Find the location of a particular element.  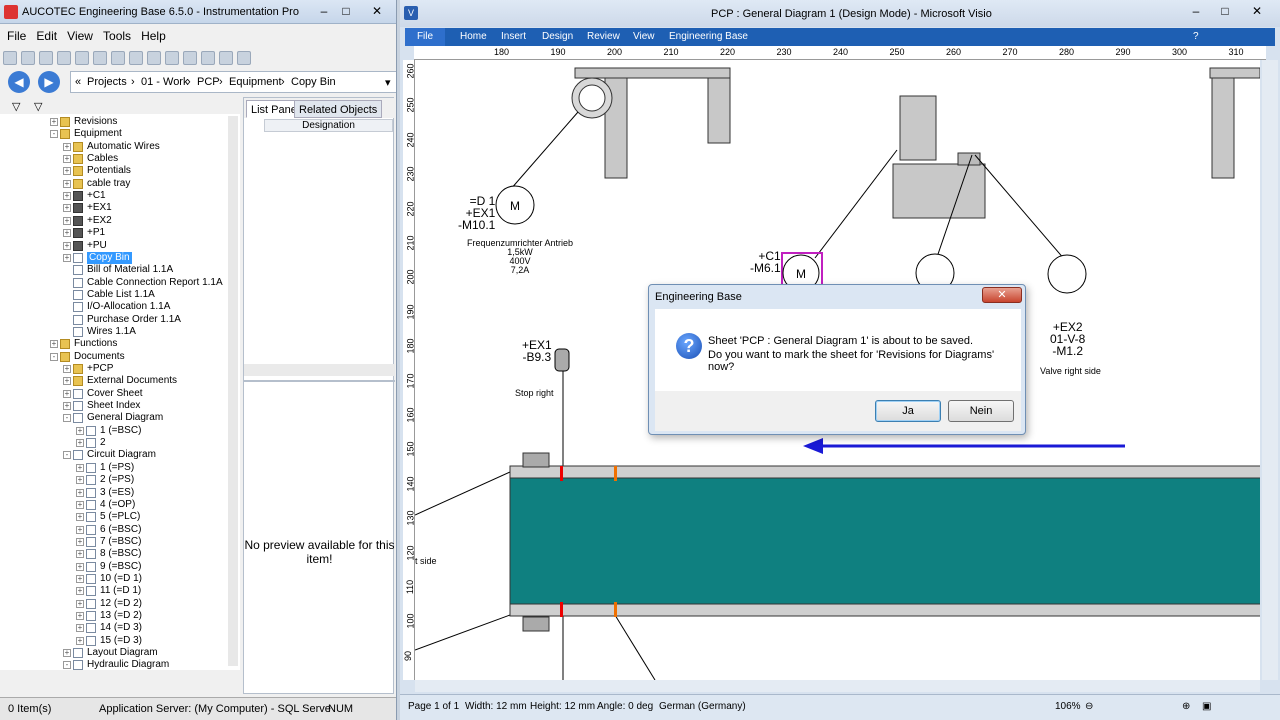

tree-item: Purchase Order 1.1A is located at coordinates (113, 320).